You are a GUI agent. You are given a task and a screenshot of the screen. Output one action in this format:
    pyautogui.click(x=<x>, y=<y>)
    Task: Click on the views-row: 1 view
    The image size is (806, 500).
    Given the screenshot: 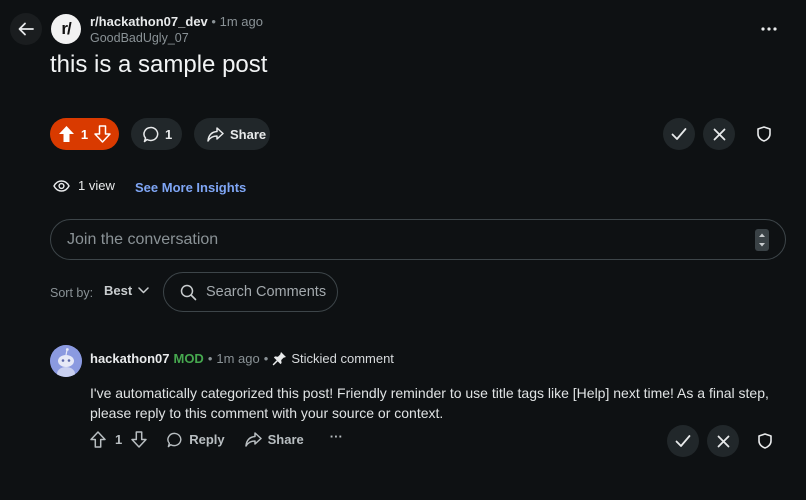 What is the action you would take?
    pyautogui.click(x=84, y=185)
    